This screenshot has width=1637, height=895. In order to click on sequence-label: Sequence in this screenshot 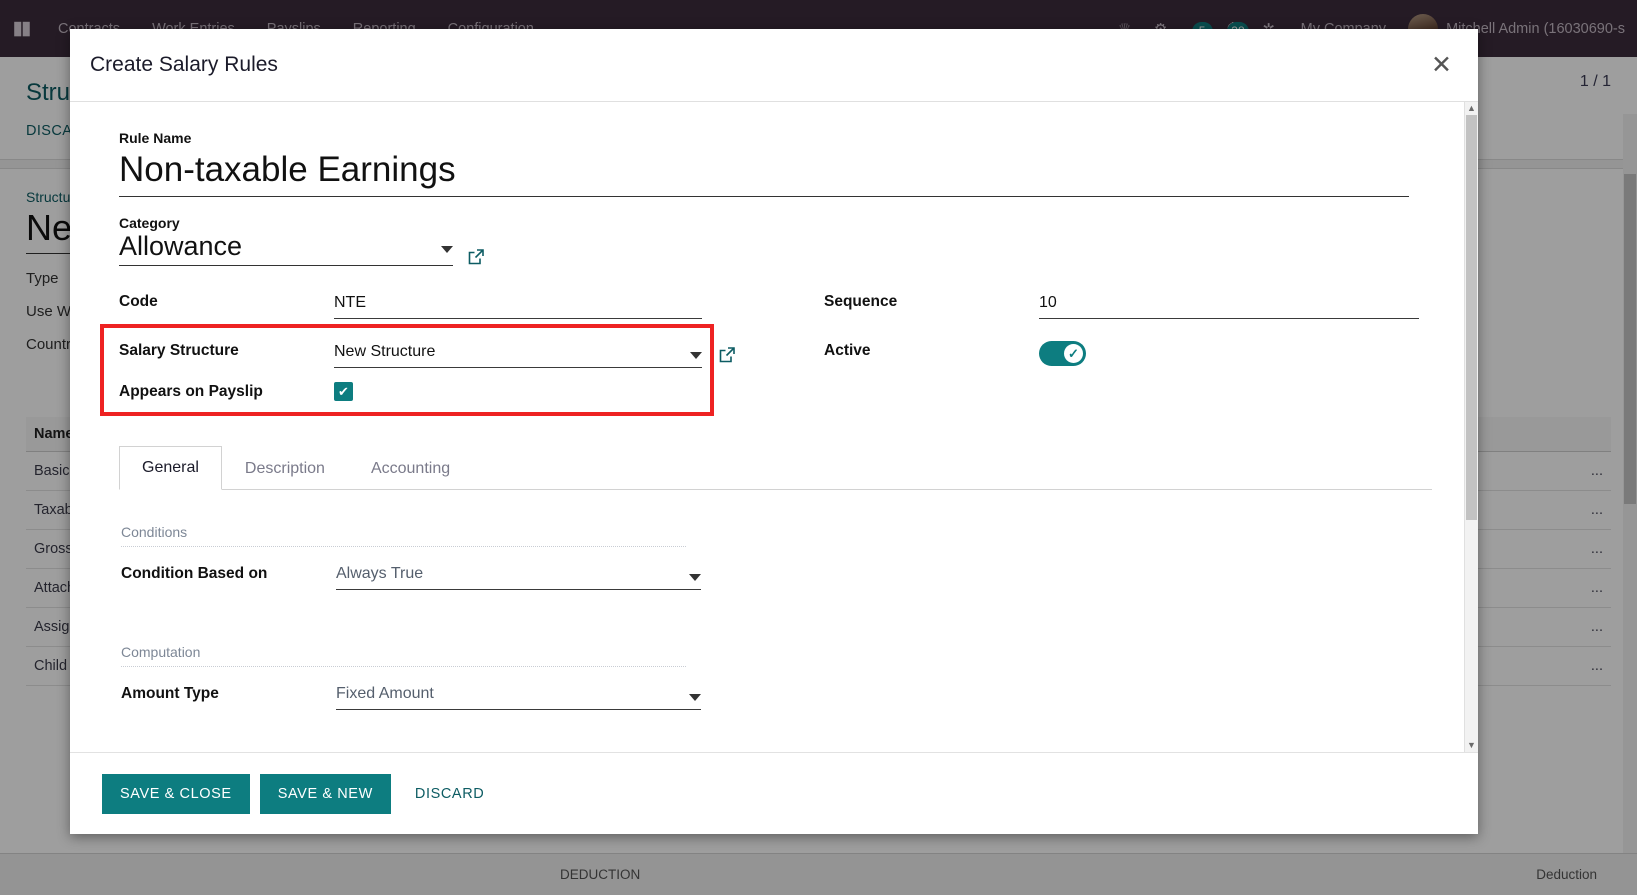, I will do `click(861, 301)`.